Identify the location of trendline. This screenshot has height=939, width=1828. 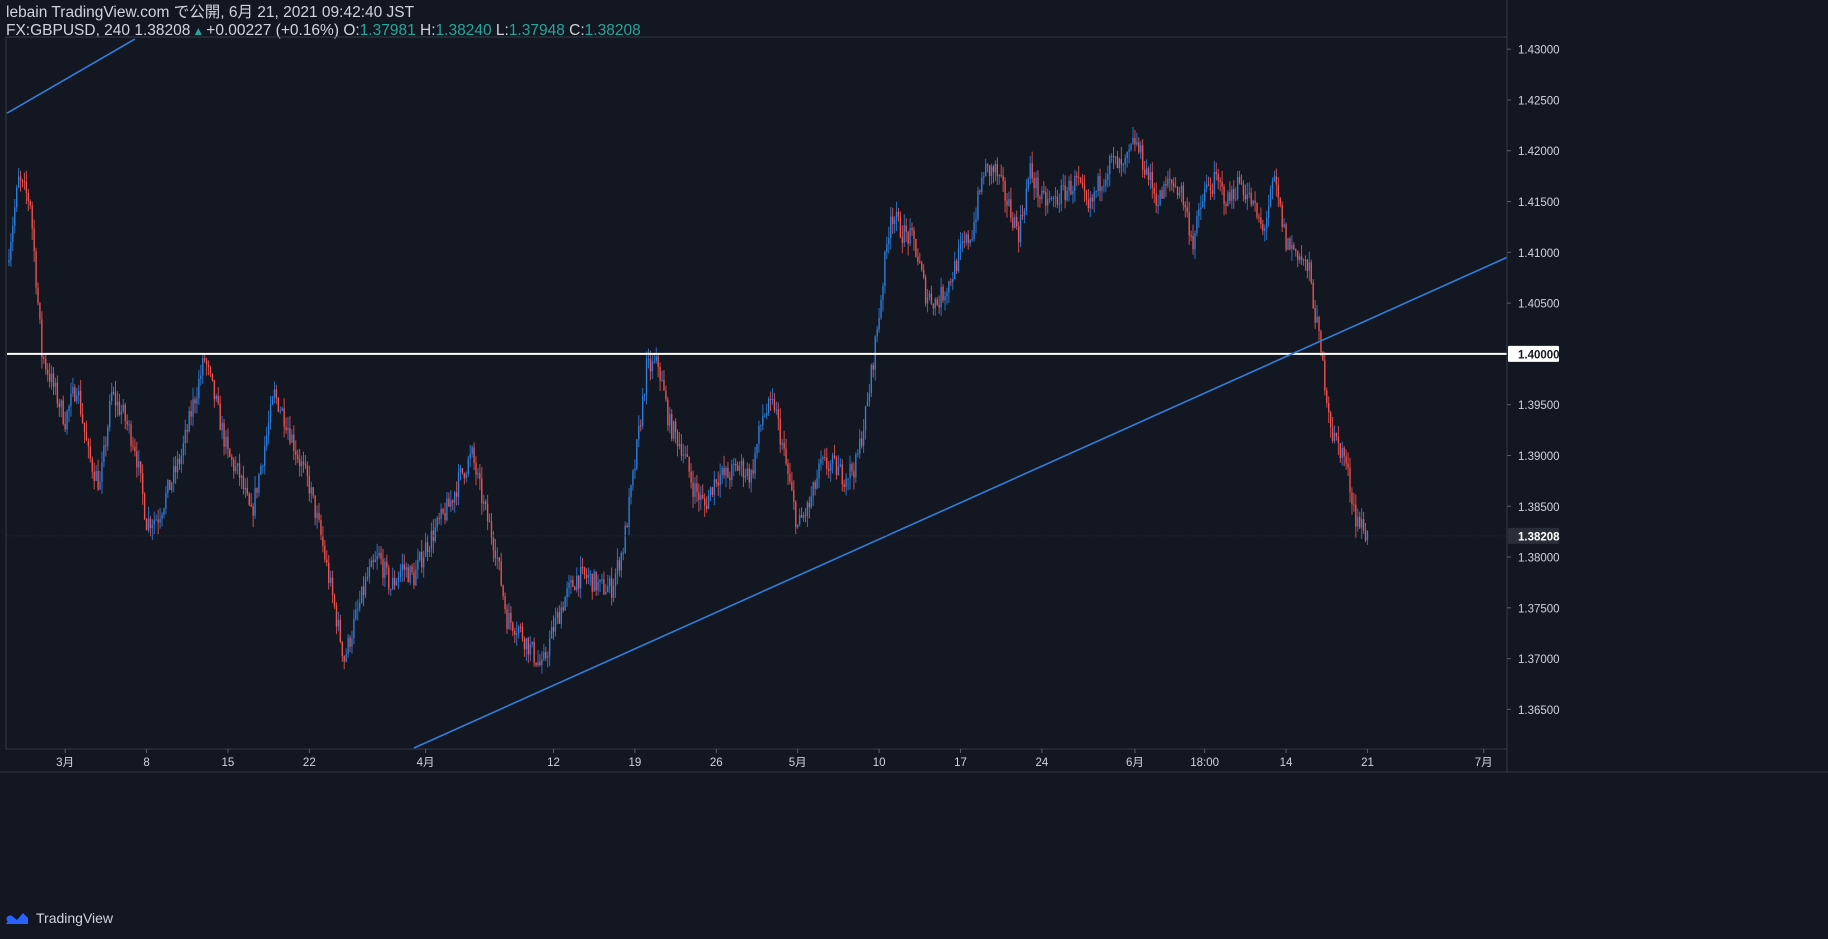
(71, 76).